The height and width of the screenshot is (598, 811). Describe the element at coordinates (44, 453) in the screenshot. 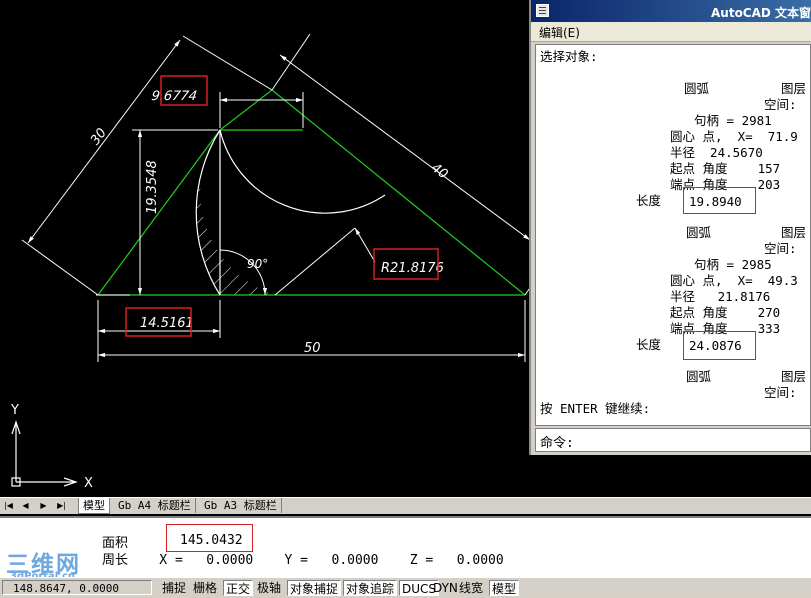

I see `ucs-icon` at that location.